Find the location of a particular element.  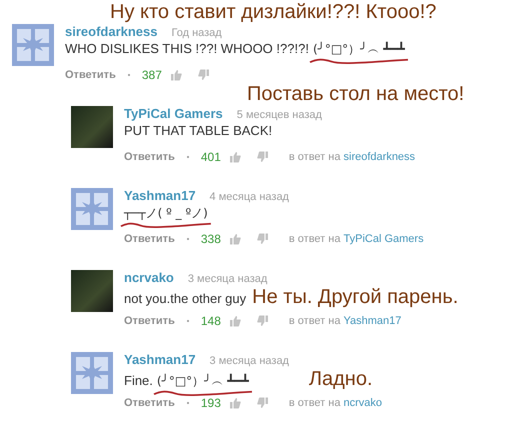

table-flip-text: ┬─┬ノ( º _ ºノ) is located at coordinates (166, 213).